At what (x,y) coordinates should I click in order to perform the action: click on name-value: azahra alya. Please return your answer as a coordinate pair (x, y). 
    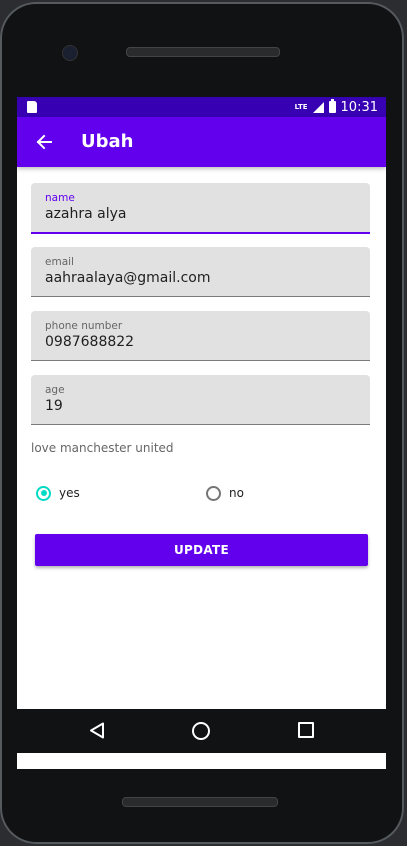
    Looking at the image, I should click on (86, 214).